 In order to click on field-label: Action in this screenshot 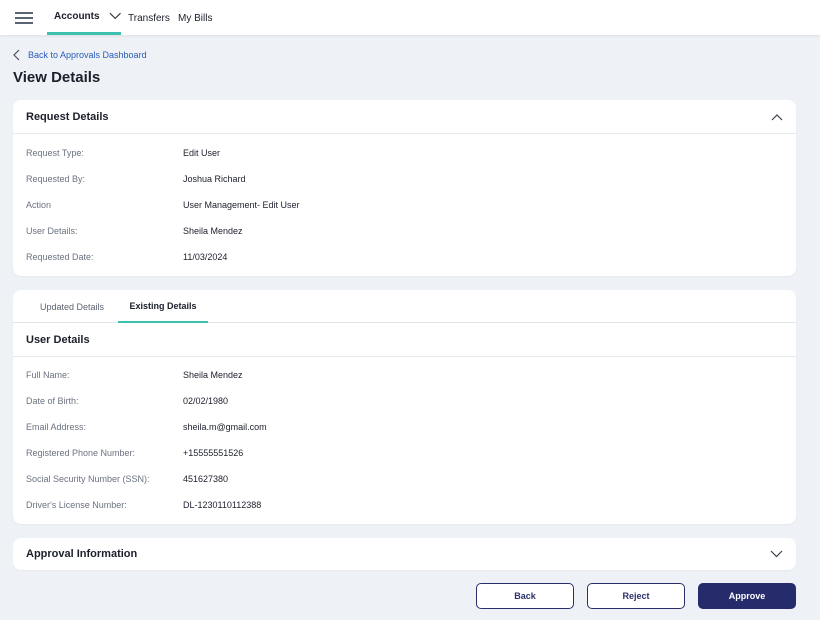, I will do `click(39, 205)`.